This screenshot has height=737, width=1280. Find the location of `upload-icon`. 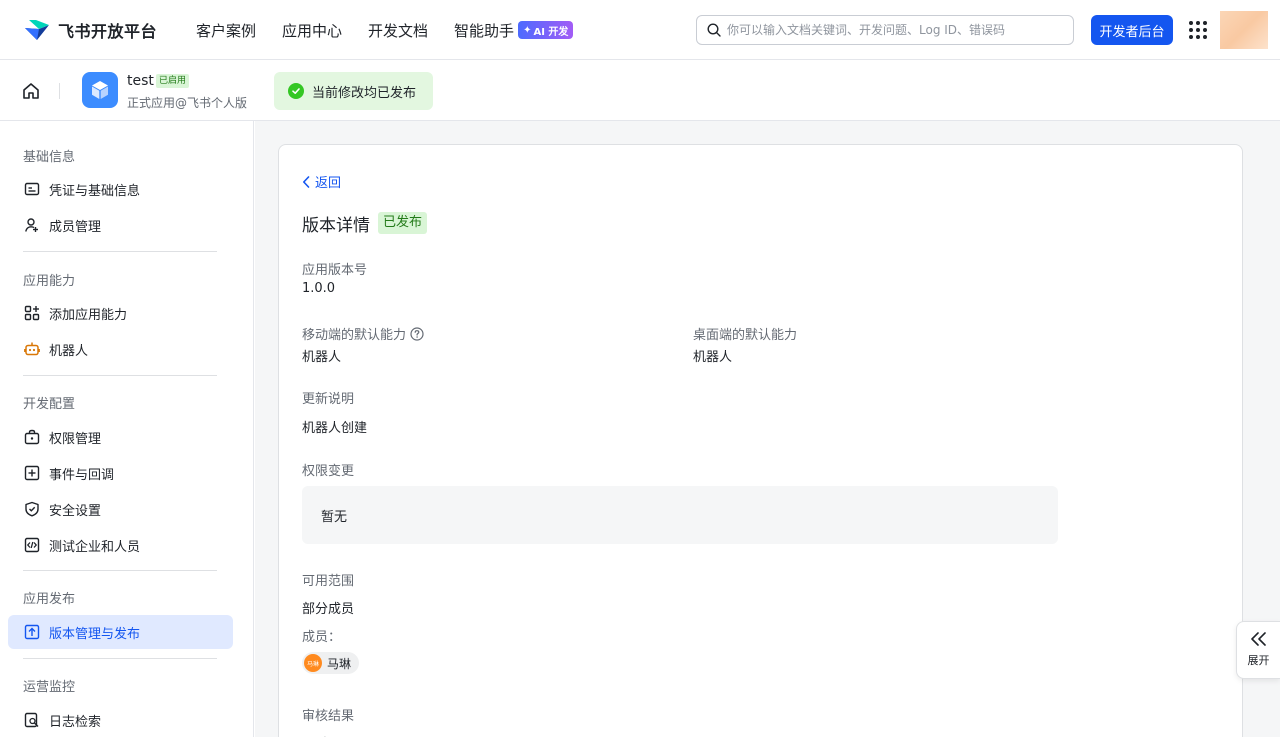

upload-icon is located at coordinates (32, 632).